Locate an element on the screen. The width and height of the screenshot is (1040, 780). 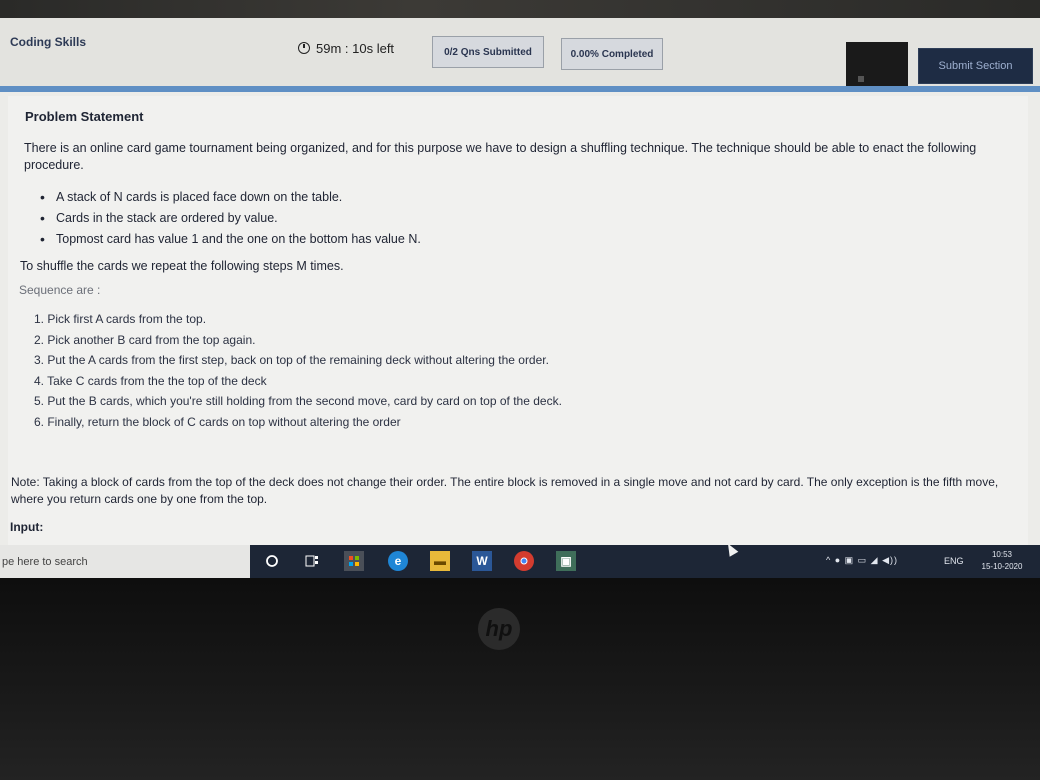
list-item: 1. Pick first A cards from the top. is located at coordinates (120, 319).